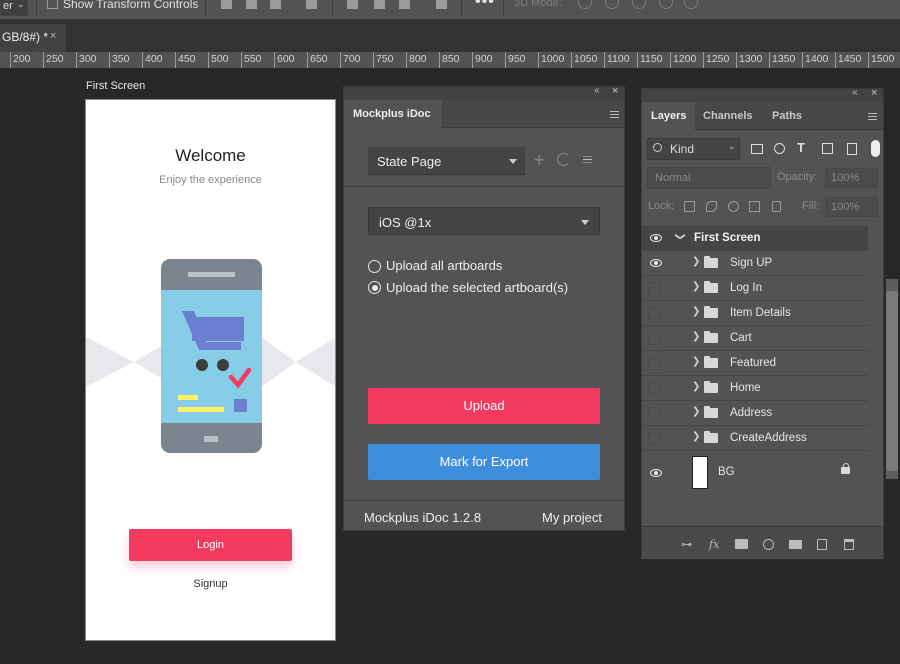 This screenshot has height=664, width=900. I want to click on layer-row: ❯ Address, so click(755, 413).